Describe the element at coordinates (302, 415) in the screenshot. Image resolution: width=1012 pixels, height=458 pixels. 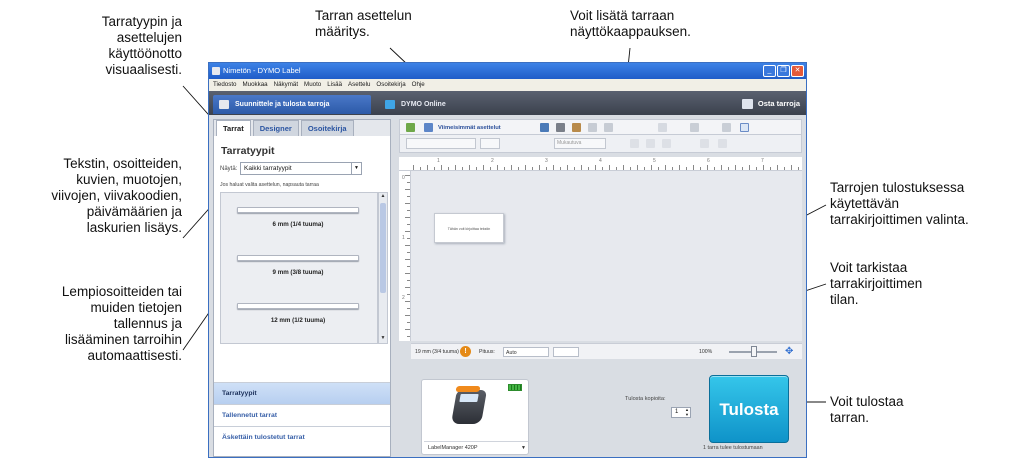
I see `nav-saved-labels: Tallennetut tarrat` at that location.